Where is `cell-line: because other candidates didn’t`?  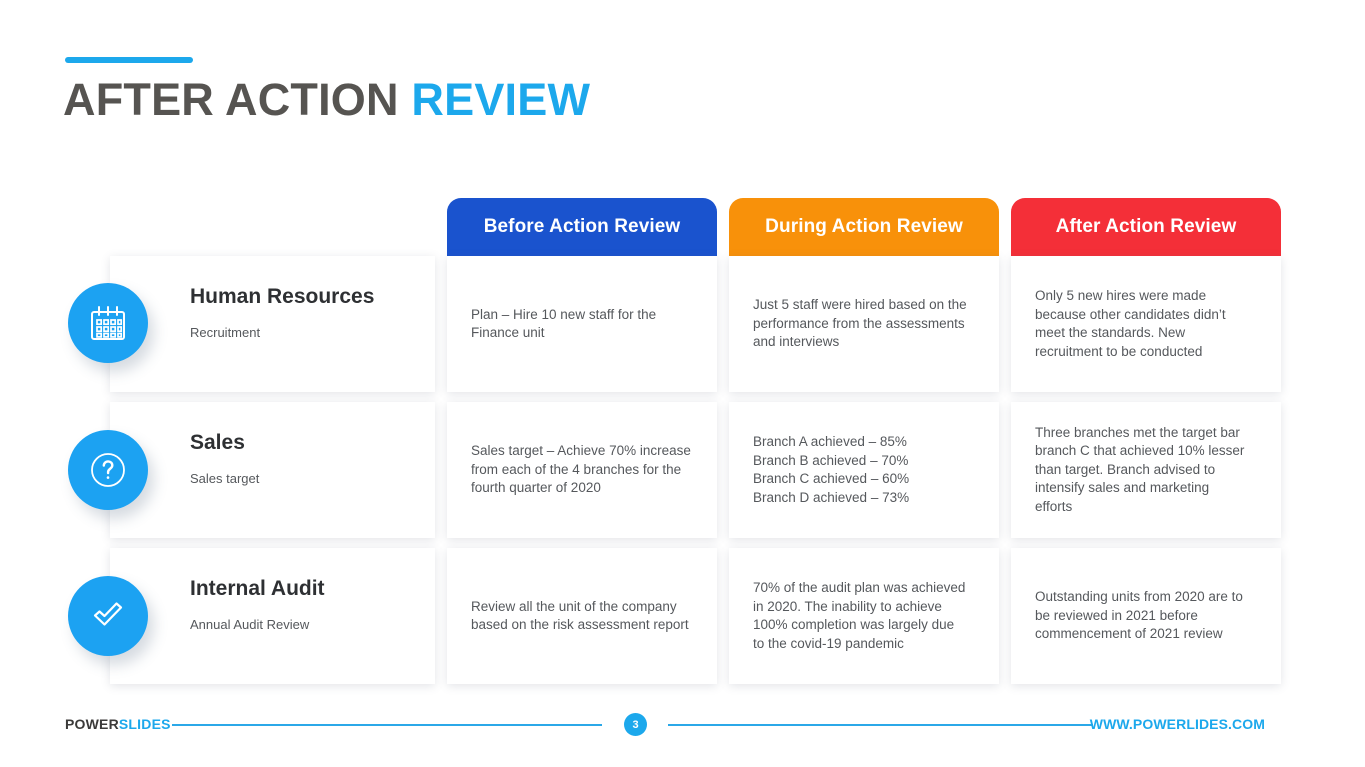 cell-line: because other candidates didn’t is located at coordinates (1130, 314).